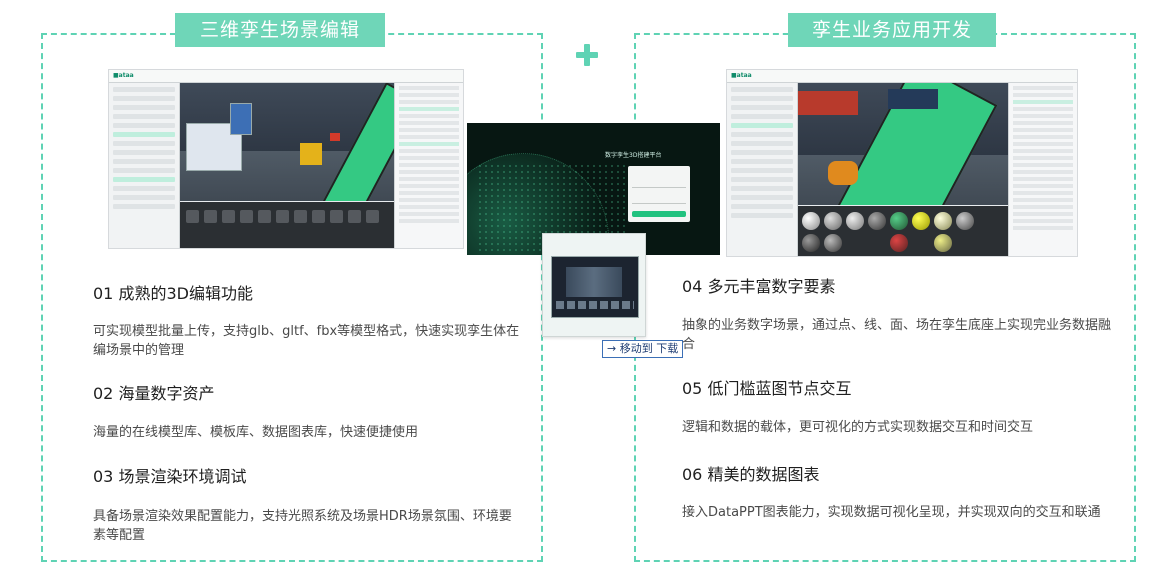  Describe the element at coordinates (659, 194) in the screenshot. I see `login-form` at that location.